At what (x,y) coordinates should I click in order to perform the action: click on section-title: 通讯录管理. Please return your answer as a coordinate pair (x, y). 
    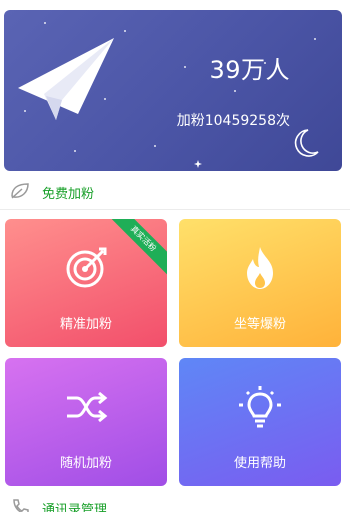
    Looking at the image, I should click on (75, 507).